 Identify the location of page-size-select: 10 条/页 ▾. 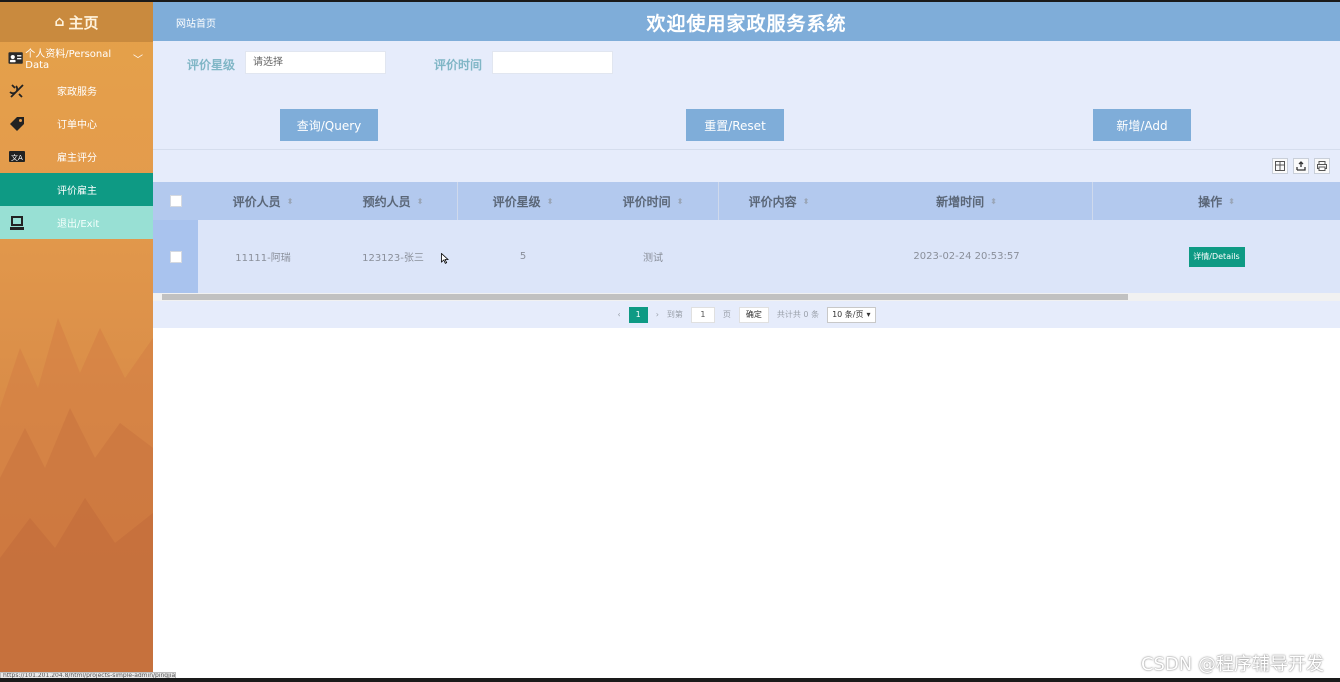
(851, 314).